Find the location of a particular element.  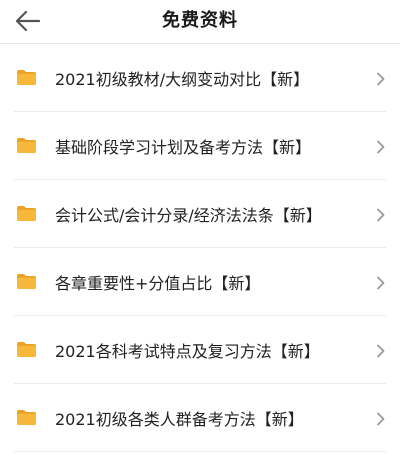

list-item-label: 会计公式/会计分录/经济法法条【新】 is located at coordinates (188, 215).